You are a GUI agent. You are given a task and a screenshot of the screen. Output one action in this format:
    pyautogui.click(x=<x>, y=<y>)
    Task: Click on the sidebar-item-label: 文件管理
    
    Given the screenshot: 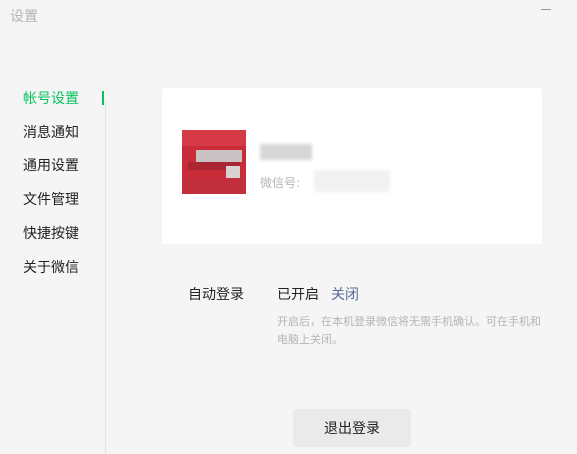 What is the action you would take?
    pyautogui.click(x=51, y=200)
    